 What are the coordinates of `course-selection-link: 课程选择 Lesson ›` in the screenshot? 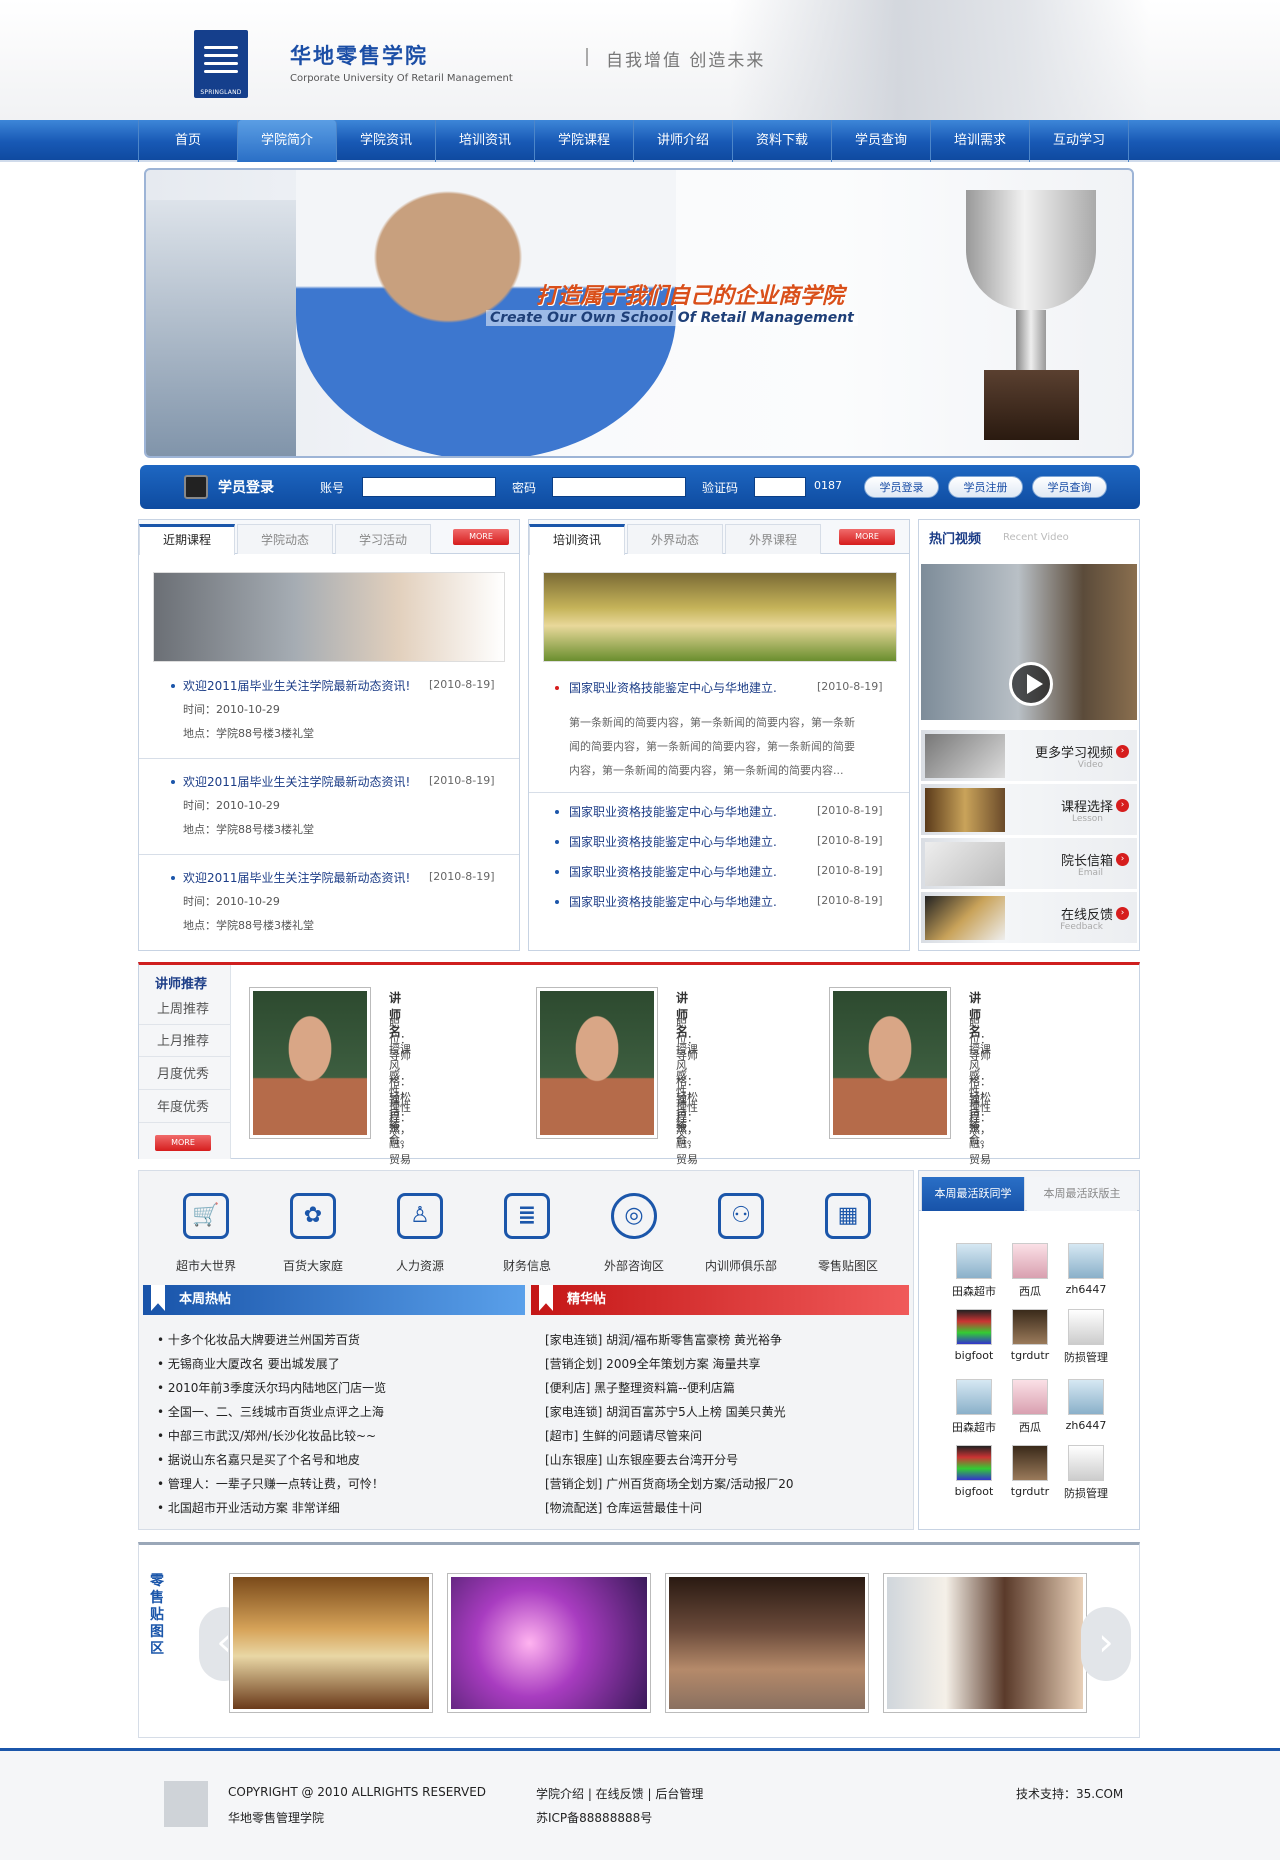 It's located at (1029, 810).